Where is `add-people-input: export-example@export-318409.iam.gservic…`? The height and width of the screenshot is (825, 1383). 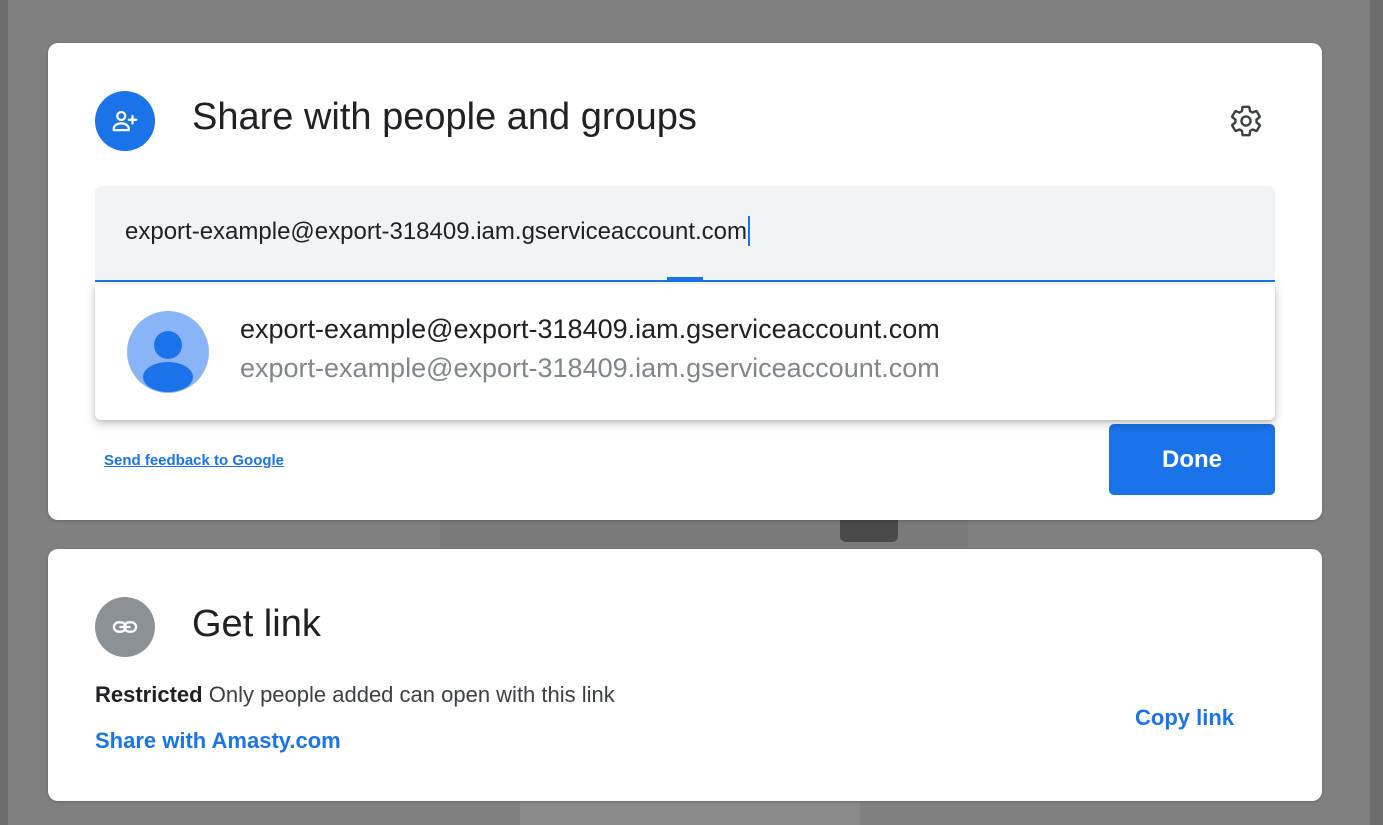 add-people-input: export-example@export-318409.iam.gservic… is located at coordinates (685, 234).